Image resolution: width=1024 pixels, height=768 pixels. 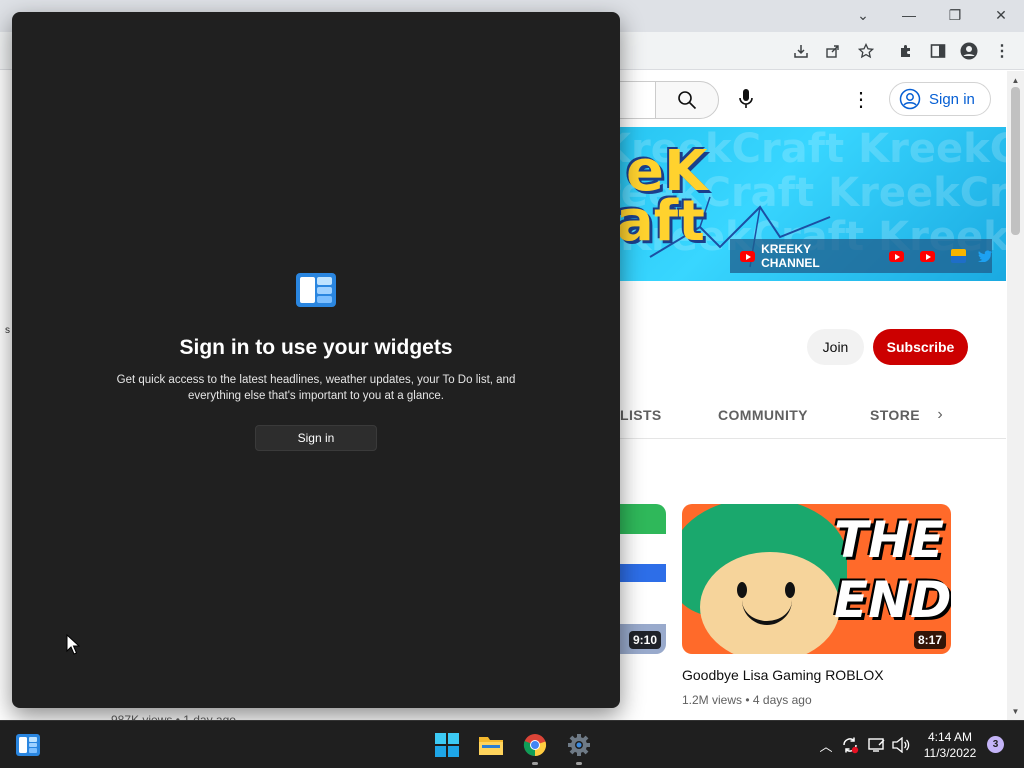 I want to click on youtube-signin-button: Sign in, so click(x=940, y=99).